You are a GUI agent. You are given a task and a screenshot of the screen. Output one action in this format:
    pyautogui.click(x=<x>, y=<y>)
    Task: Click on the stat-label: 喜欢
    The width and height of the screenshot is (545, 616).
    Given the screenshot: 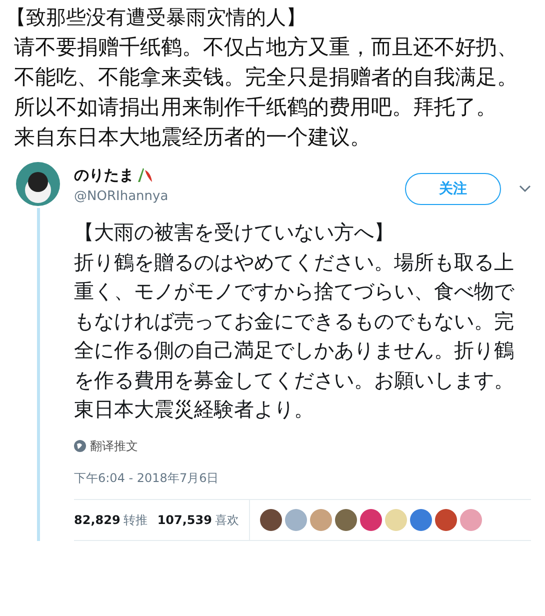 What is the action you would take?
    pyautogui.click(x=226, y=520)
    